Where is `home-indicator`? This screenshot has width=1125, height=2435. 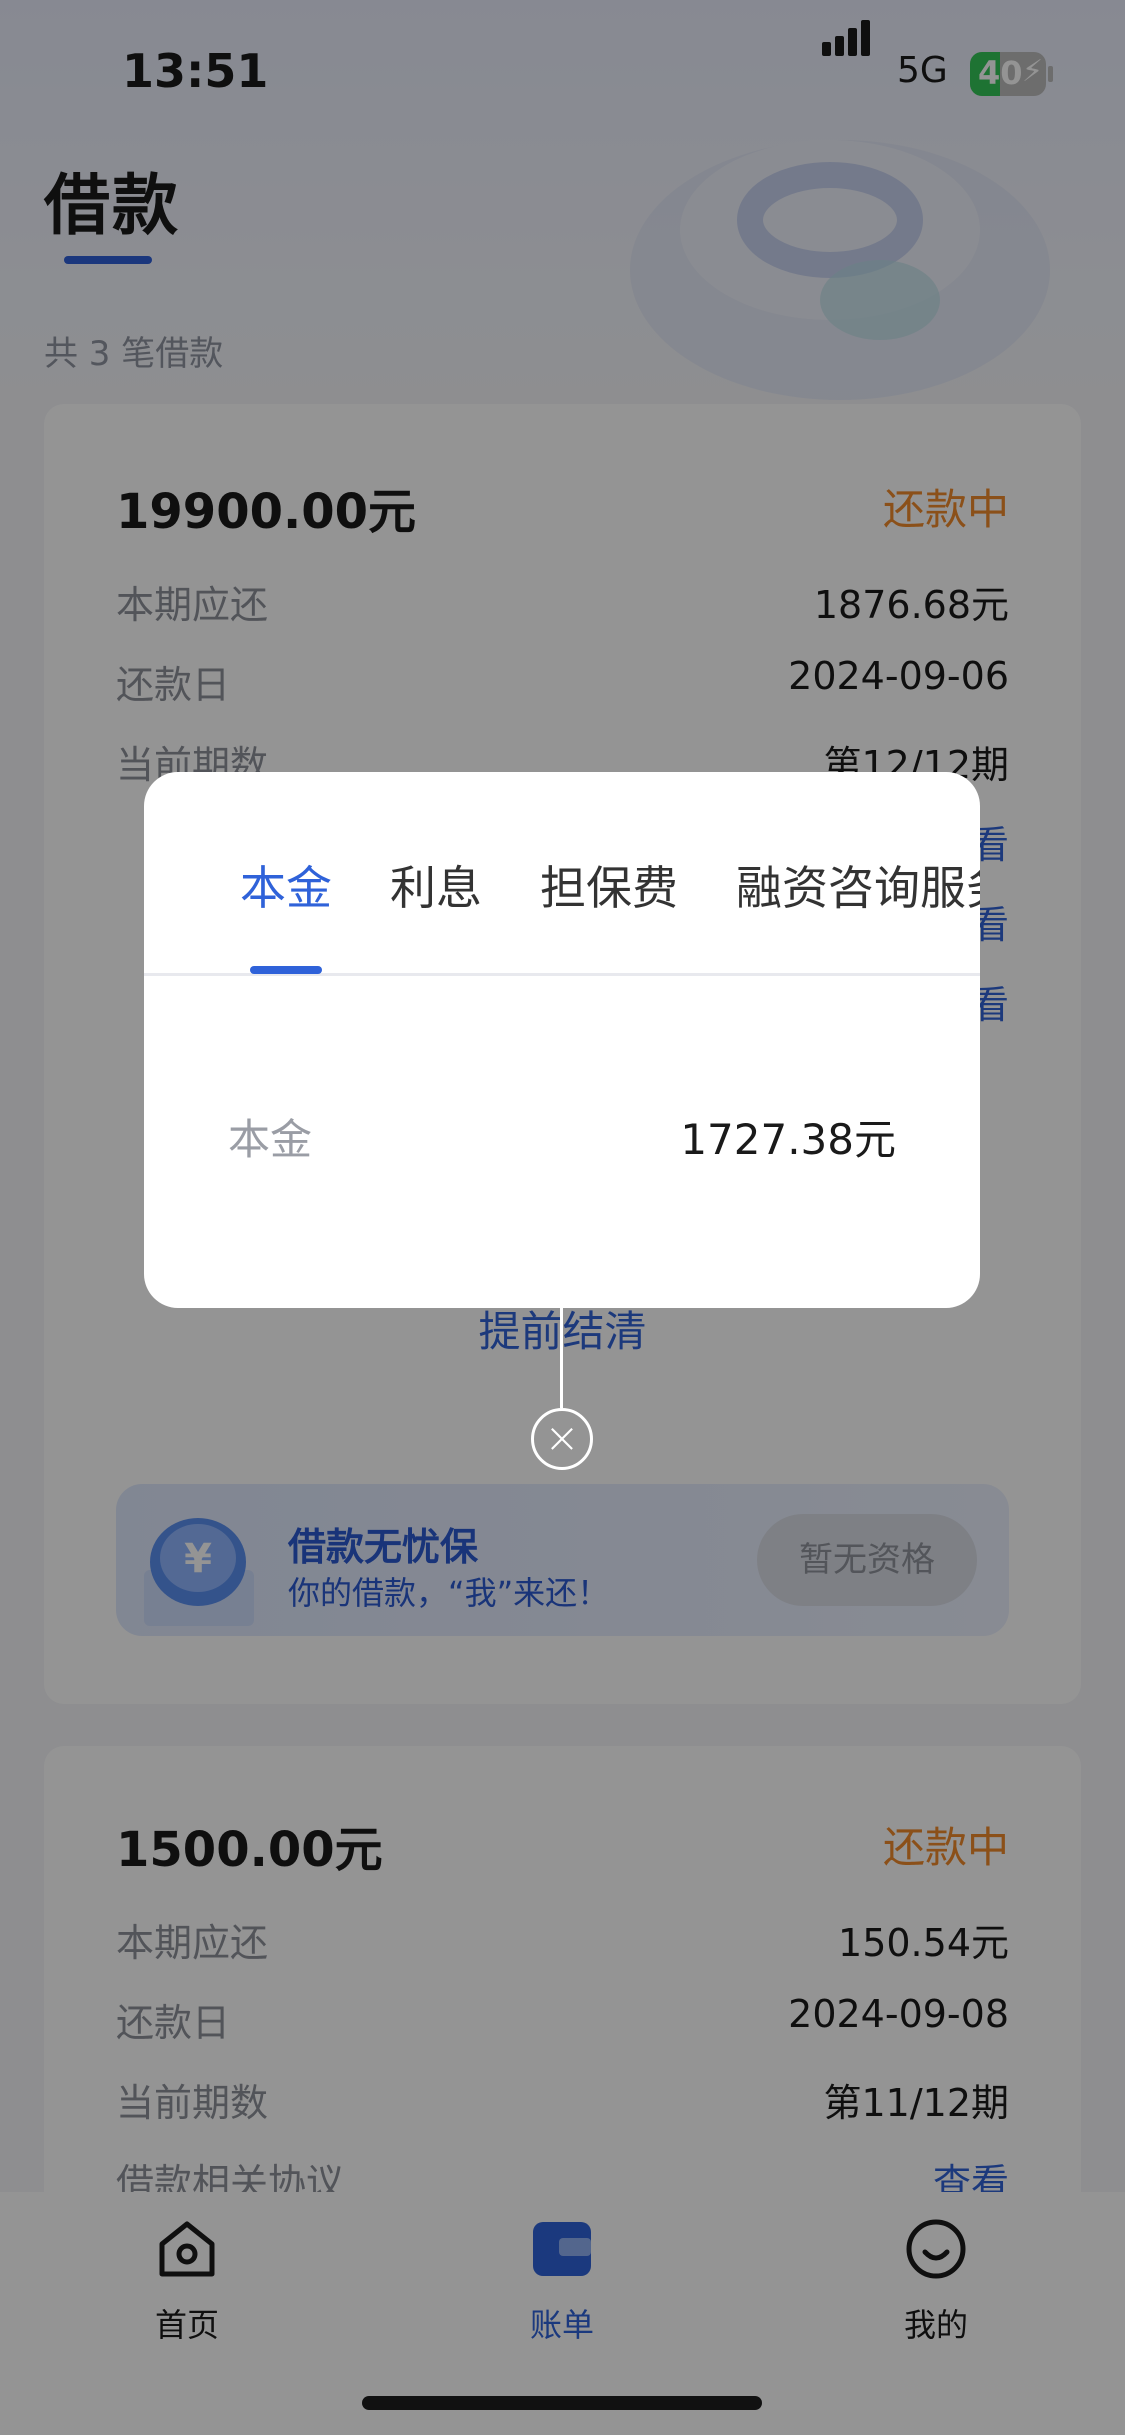
home-indicator is located at coordinates (562, 2403).